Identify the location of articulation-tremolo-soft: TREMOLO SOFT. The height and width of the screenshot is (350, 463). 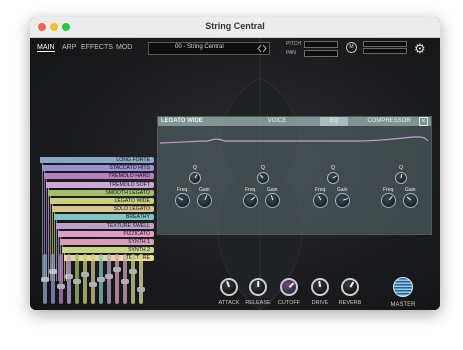
(100, 184).